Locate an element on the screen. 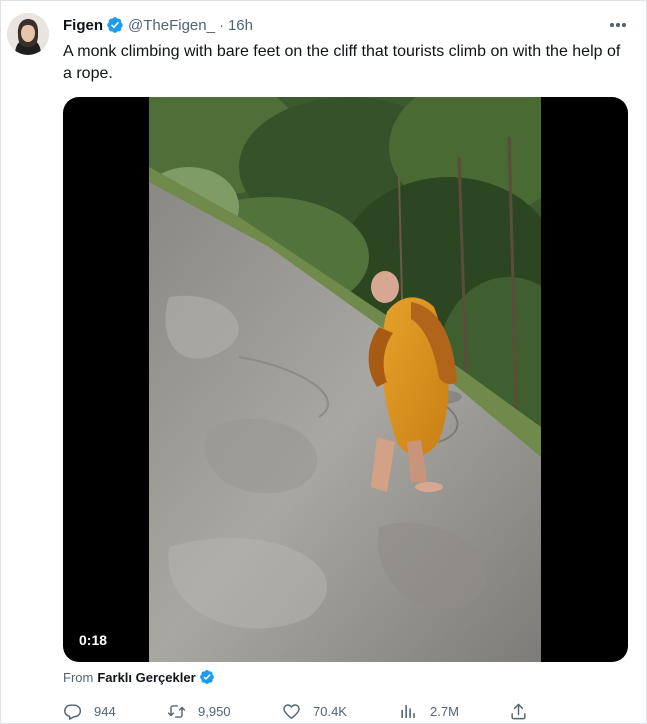  video-duration: 0:18 is located at coordinates (93, 640).